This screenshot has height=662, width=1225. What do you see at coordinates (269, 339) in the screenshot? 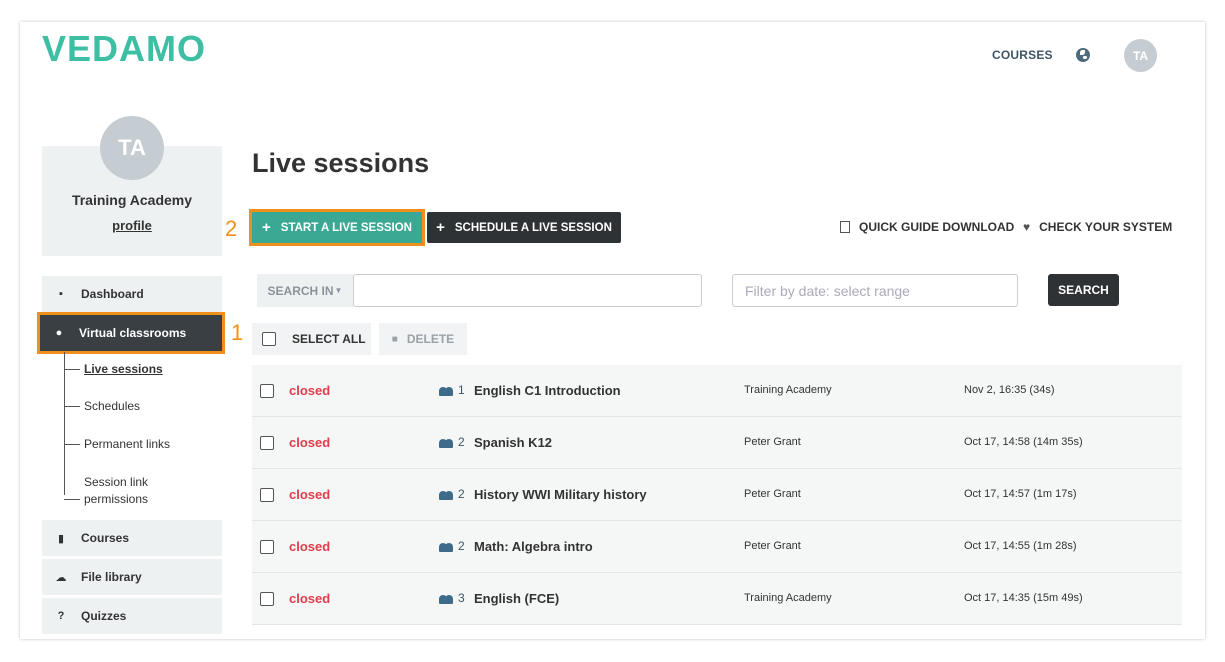
I see `select-all-checkbox` at bounding box center [269, 339].